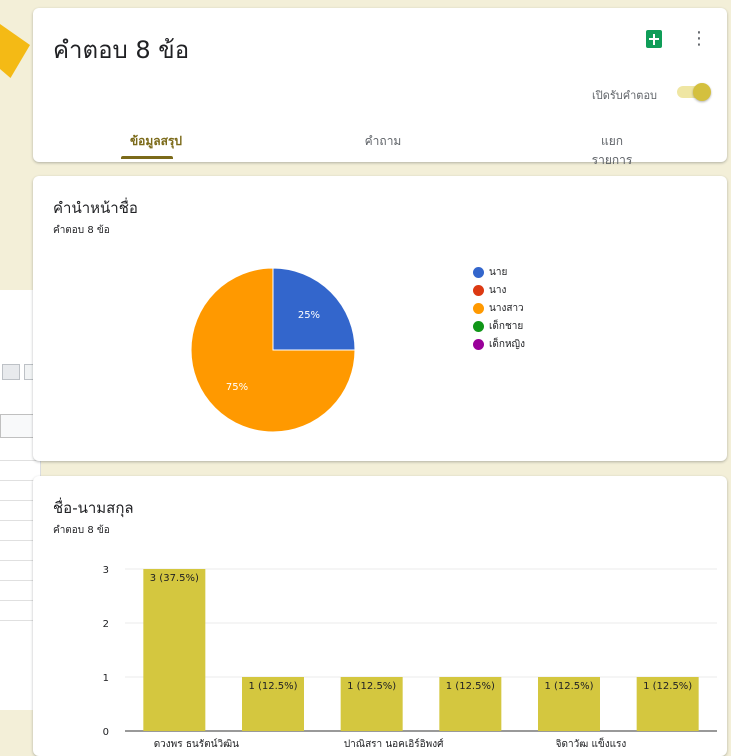  What do you see at coordinates (506, 326) in the screenshot?
I see `legend-label: เด็กชาย` at bounding box center [506, 326].